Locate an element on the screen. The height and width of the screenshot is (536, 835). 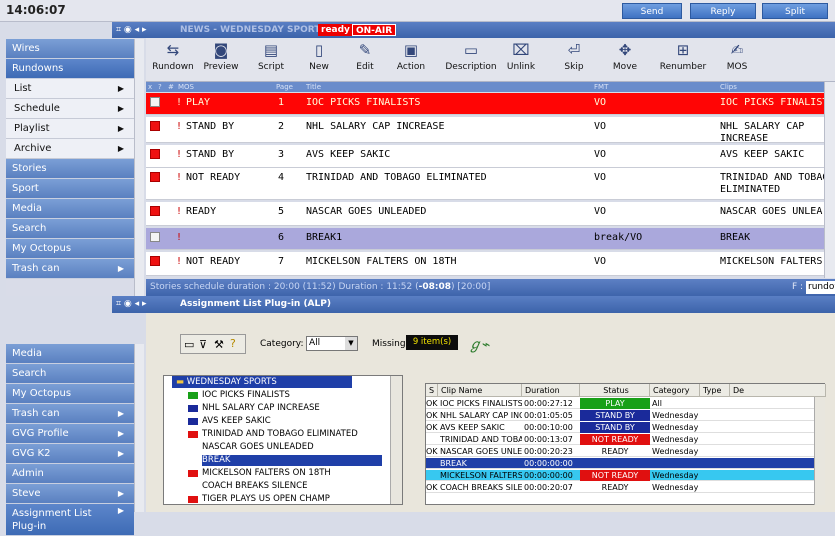
tree-item: TIGER PLAYS US OPEN CHAMP is located at coordinates (285, 499).